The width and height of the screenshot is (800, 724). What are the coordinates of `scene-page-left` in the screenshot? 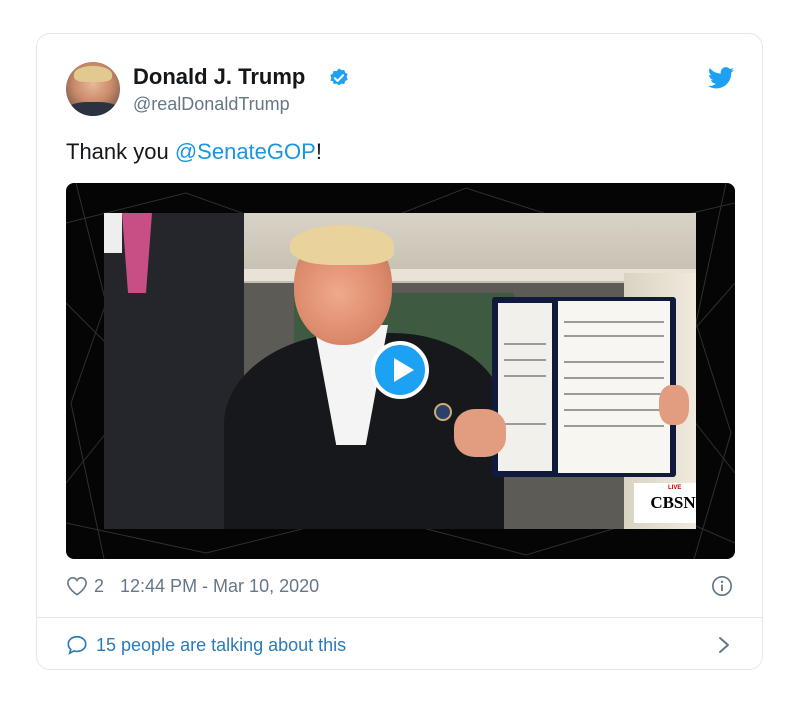 It's located at (525, 387).